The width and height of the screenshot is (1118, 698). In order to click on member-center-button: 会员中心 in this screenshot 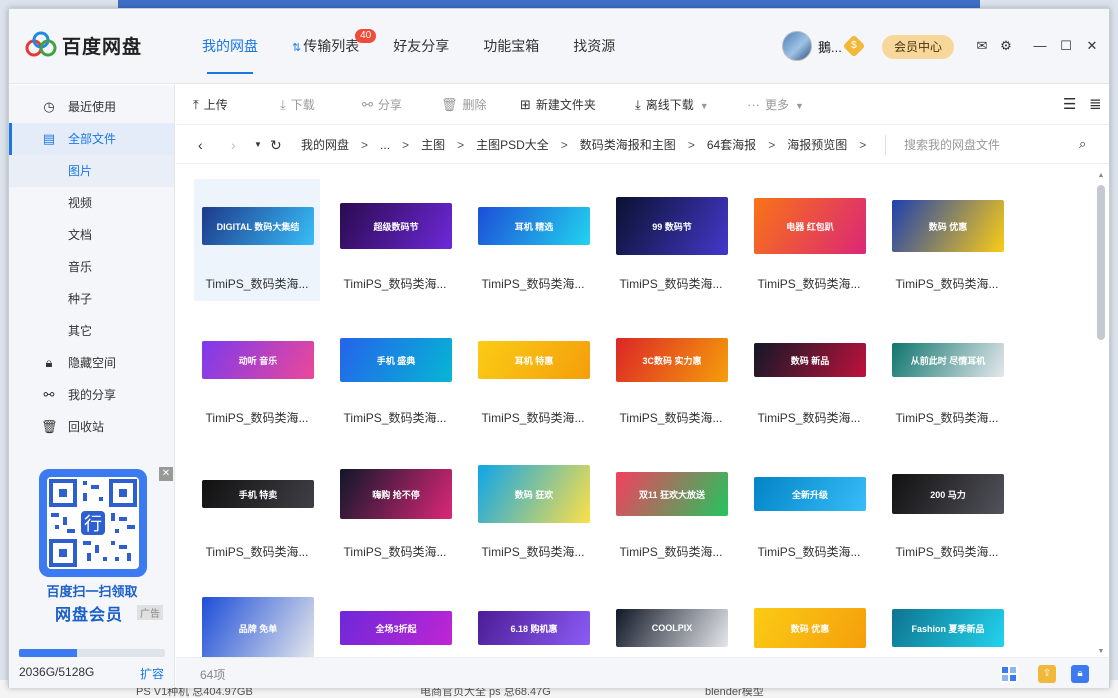, I will do `click(918, 47)`.